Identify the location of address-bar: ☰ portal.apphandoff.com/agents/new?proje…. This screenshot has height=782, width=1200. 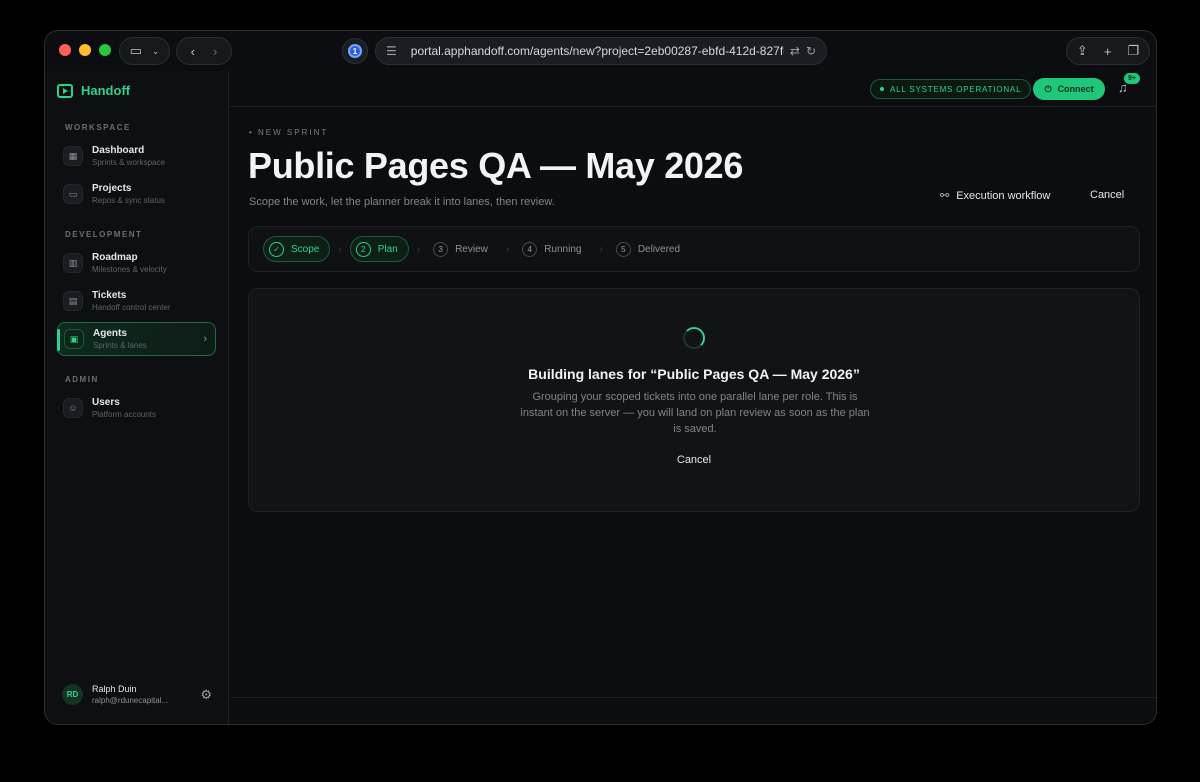
(601, 51).